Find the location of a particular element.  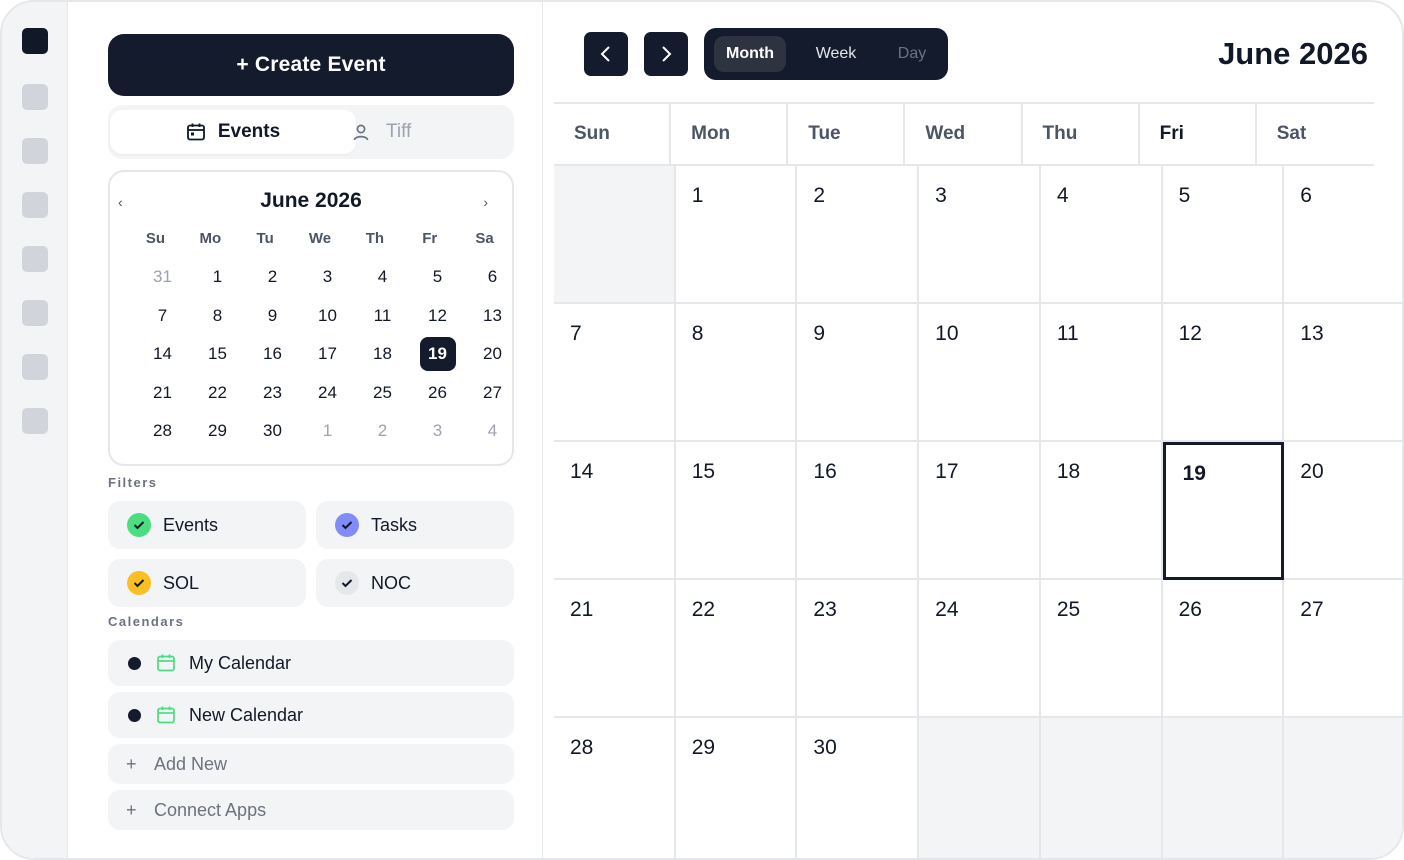

mini-calendar-day: 8 is located at coordinates (217, 316).